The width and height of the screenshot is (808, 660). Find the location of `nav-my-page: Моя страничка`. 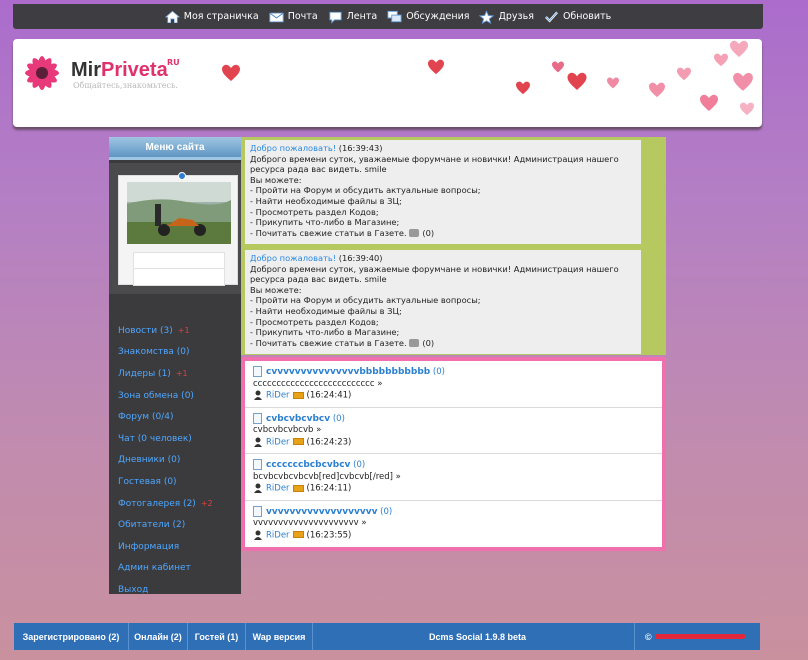

nav-my-page: Моя страничка is located at coordinates (211, 17).